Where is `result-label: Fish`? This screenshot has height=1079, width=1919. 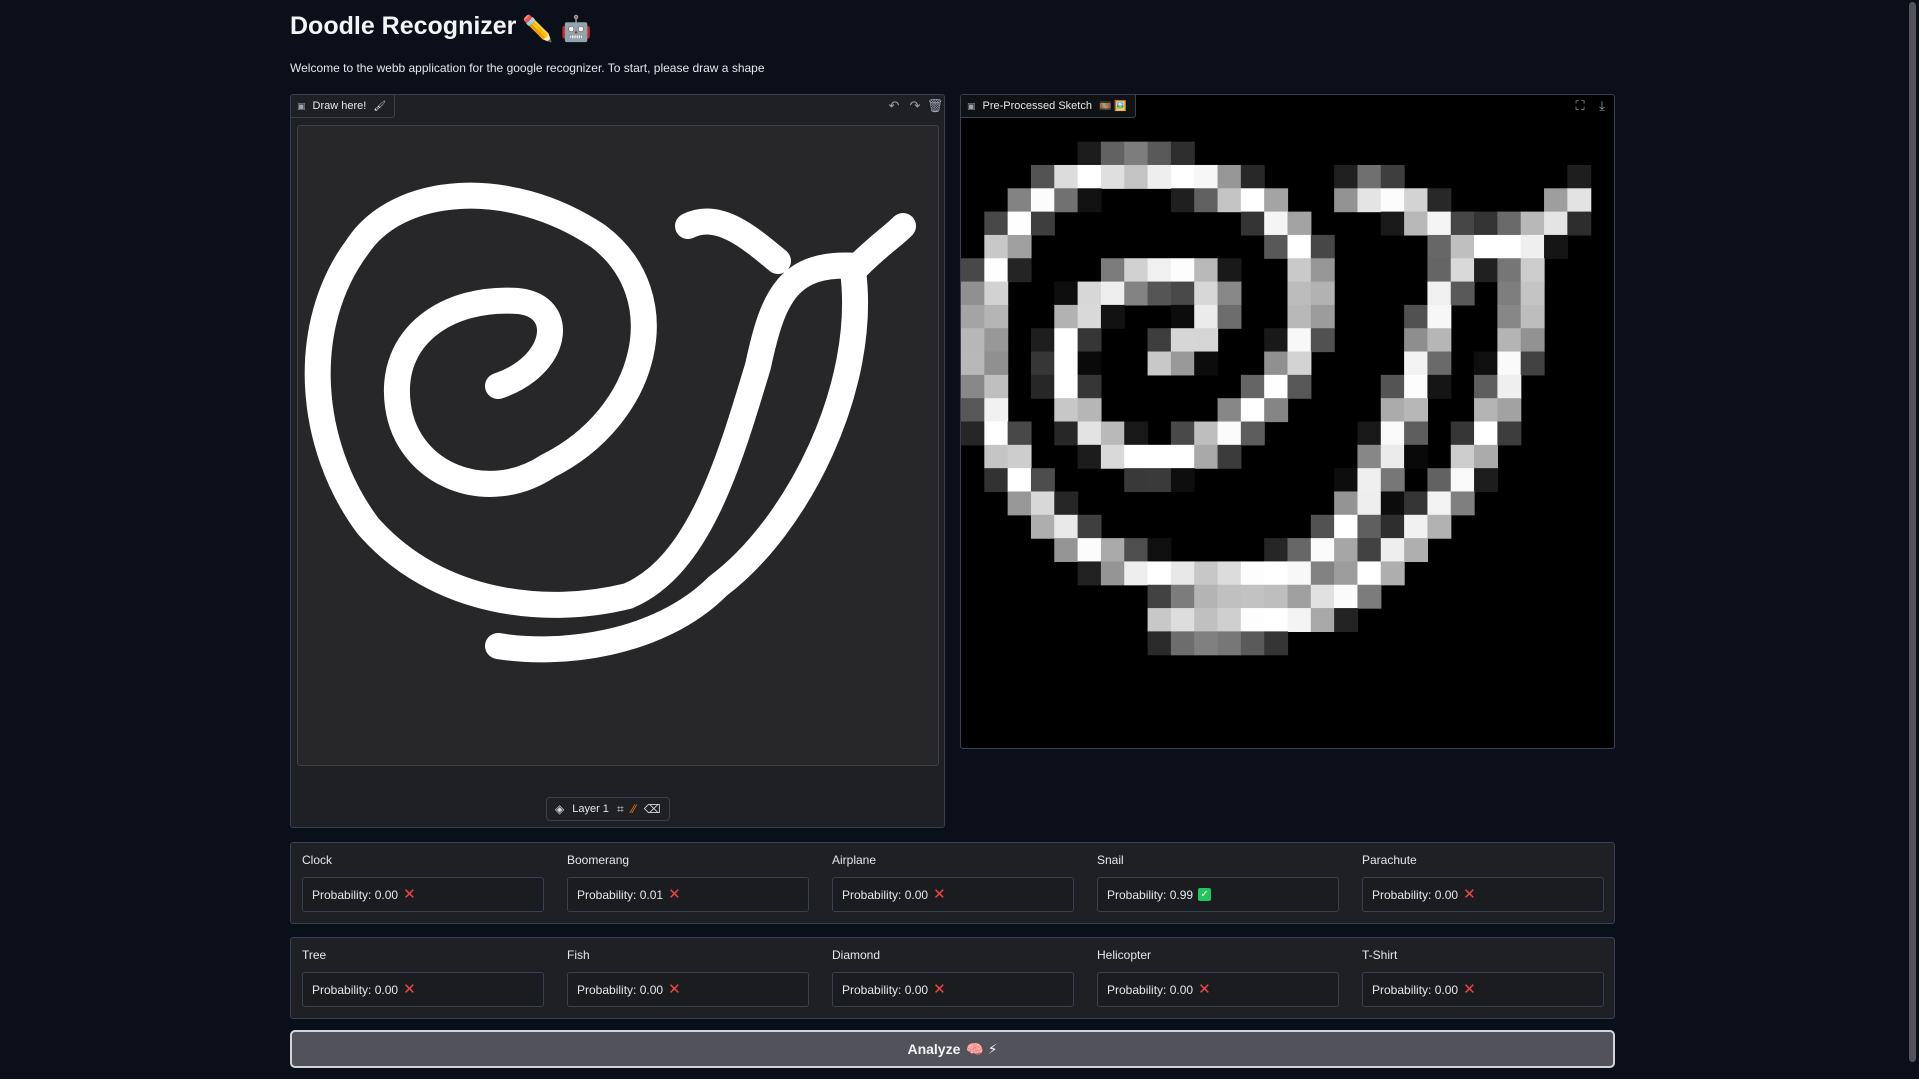 result-label: Fish is located at coordinates (578, 955).